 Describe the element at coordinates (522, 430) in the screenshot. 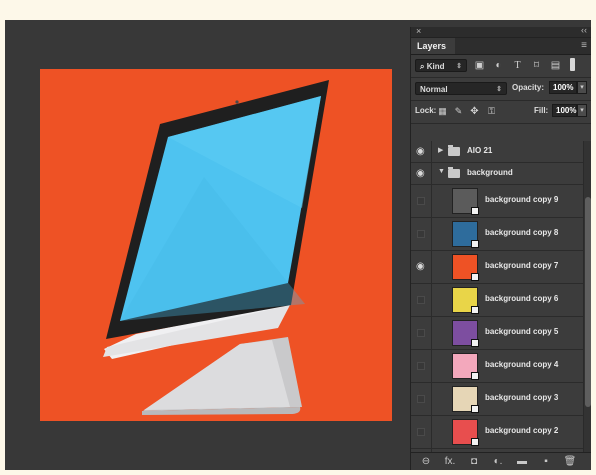

I see `layer-name: background copy 2` at that location.